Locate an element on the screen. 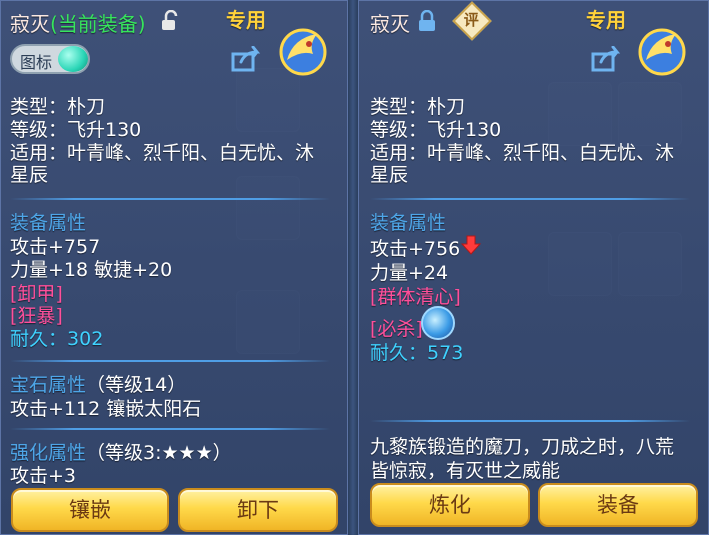 The width and height of the screenshot is (709, 535). item-name: 寂灭(当前装备) is located at coordinates (78, 24).